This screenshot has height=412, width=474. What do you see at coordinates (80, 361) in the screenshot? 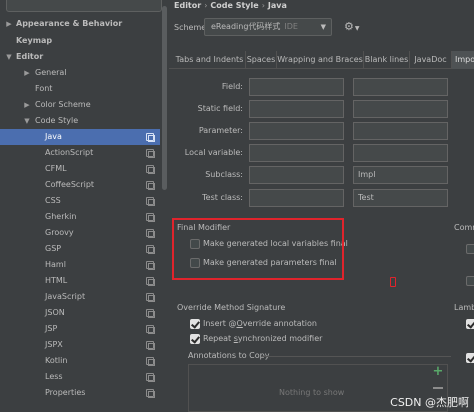
I see `tree-item-kotlin: Kotlin` at bounding box center [80, 361].